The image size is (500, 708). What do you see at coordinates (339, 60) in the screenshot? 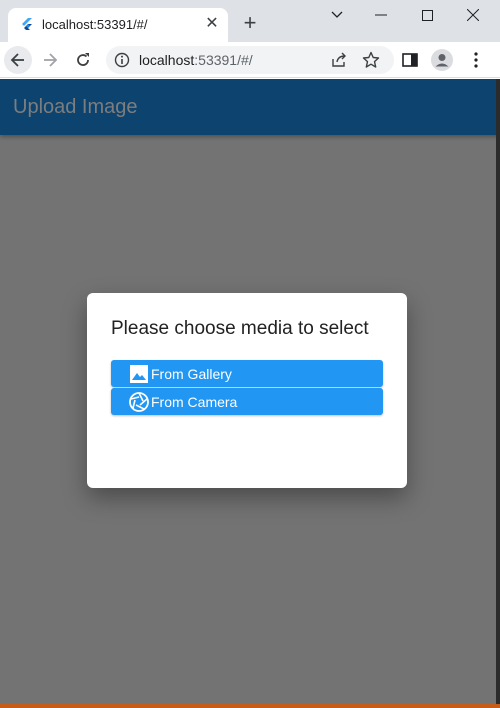
I see `share-icon` at bounding box center [339, 60].